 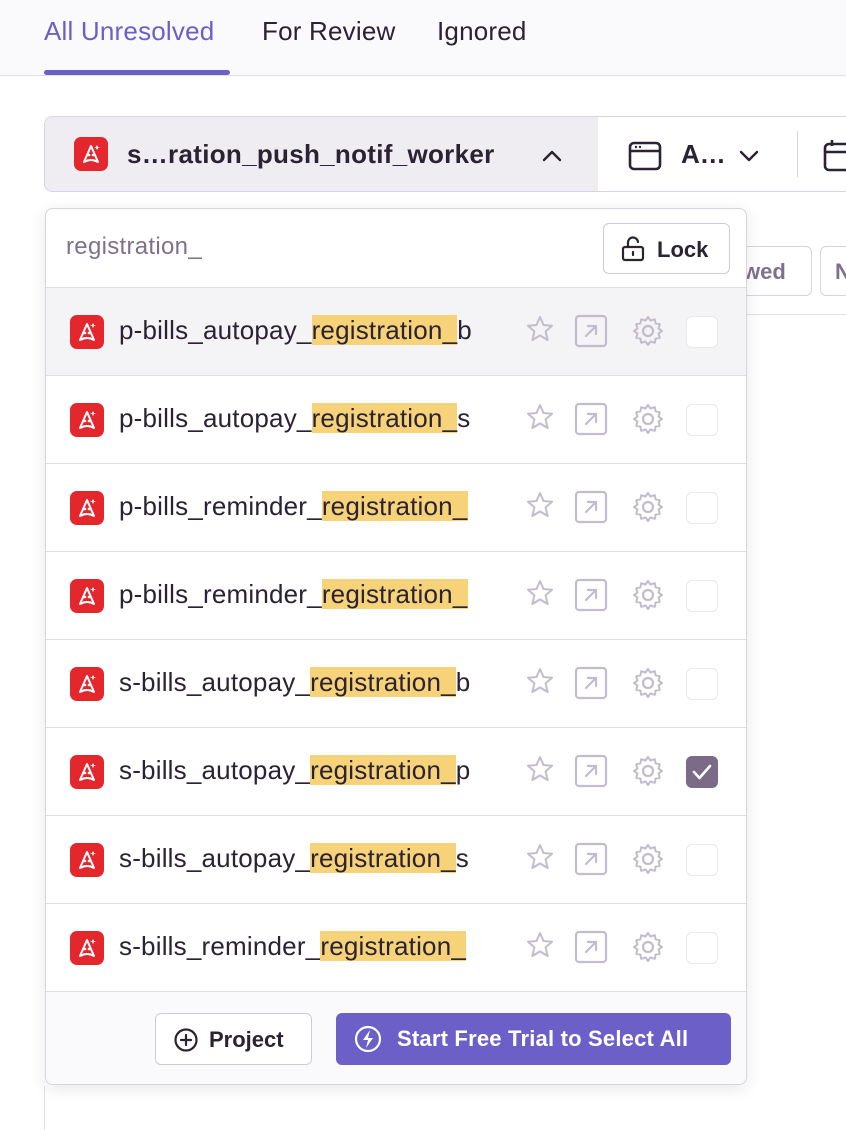 I want to click on sort-button-label: wed, so click(x=764, y=271).